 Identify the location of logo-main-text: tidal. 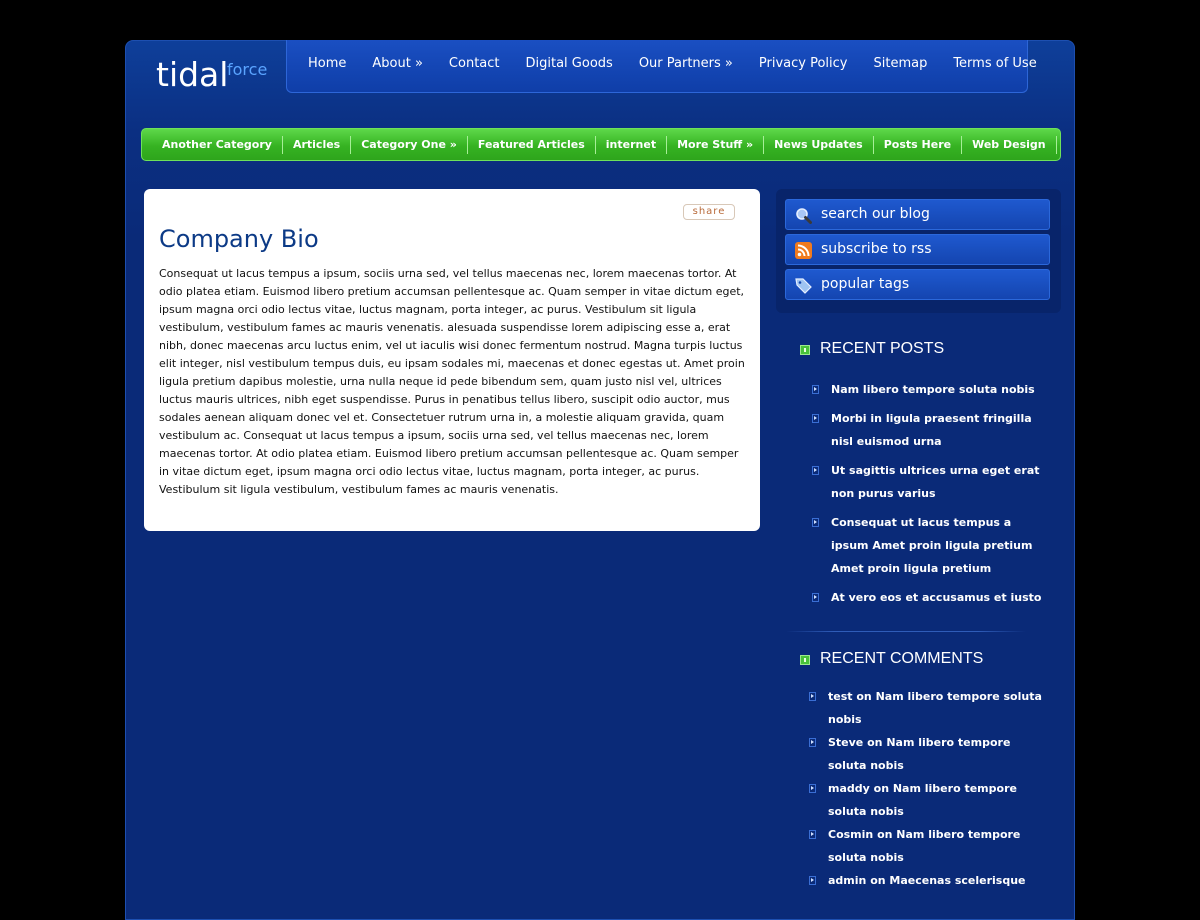
(192, 74).